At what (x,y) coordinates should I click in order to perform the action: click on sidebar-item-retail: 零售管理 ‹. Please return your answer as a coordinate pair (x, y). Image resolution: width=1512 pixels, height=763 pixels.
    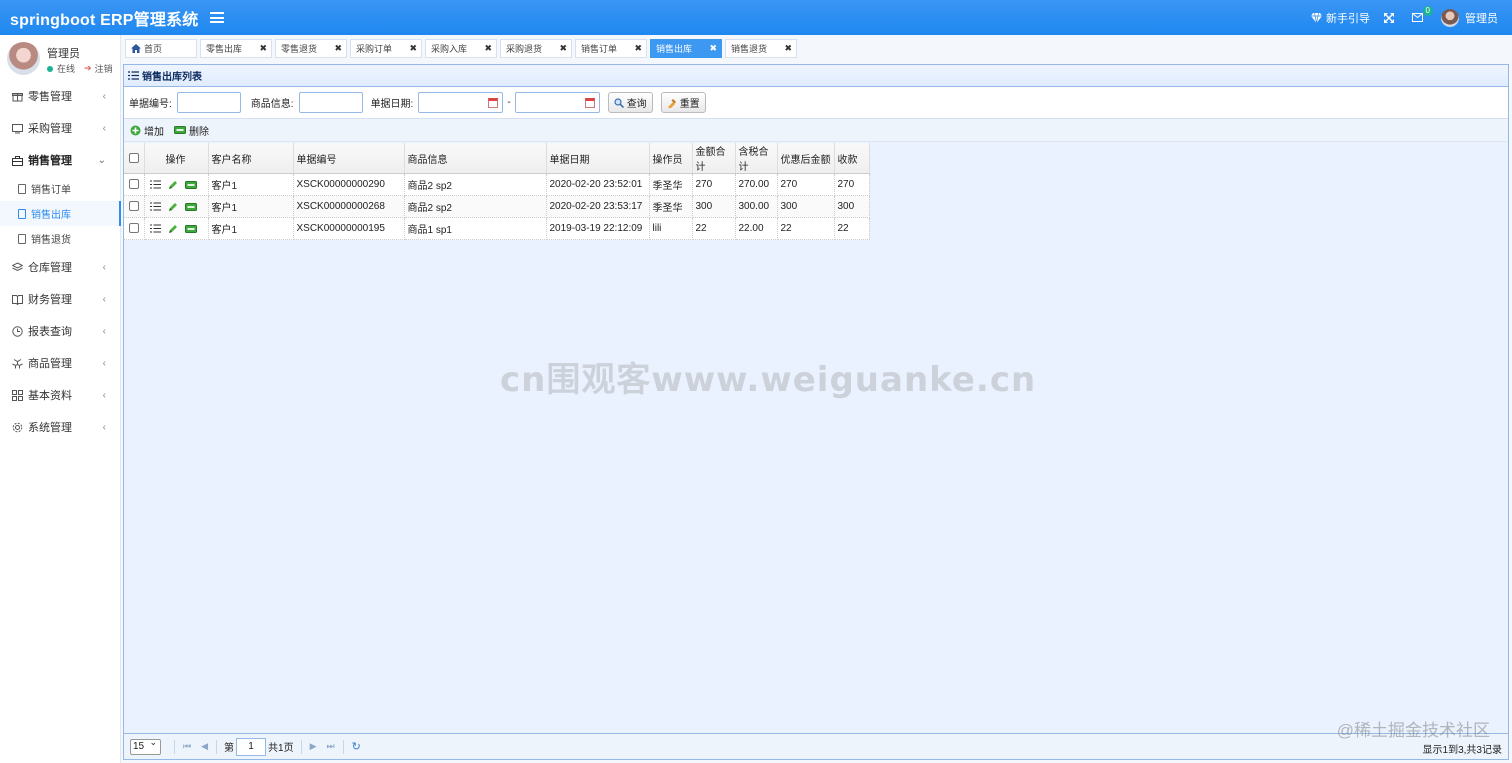
    Looking at the image, I should click on (60, 96).